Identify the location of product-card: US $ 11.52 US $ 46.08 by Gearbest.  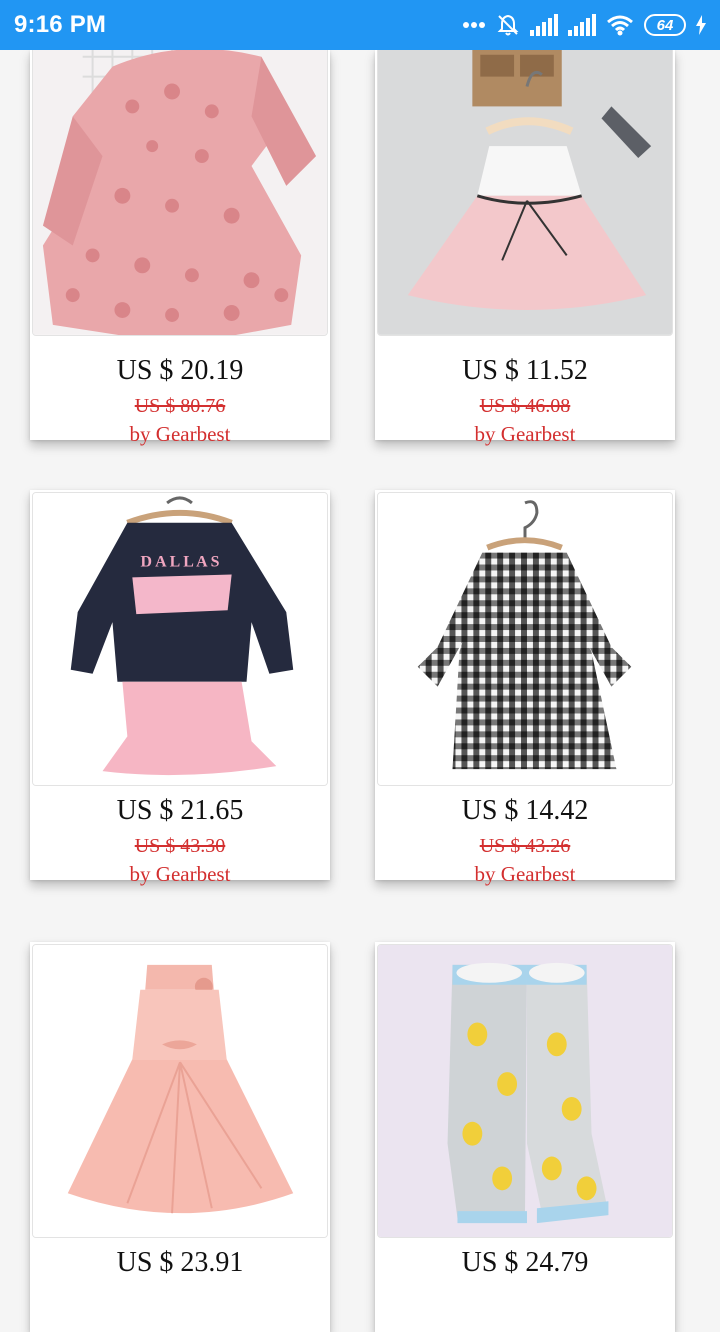
(525, 223).